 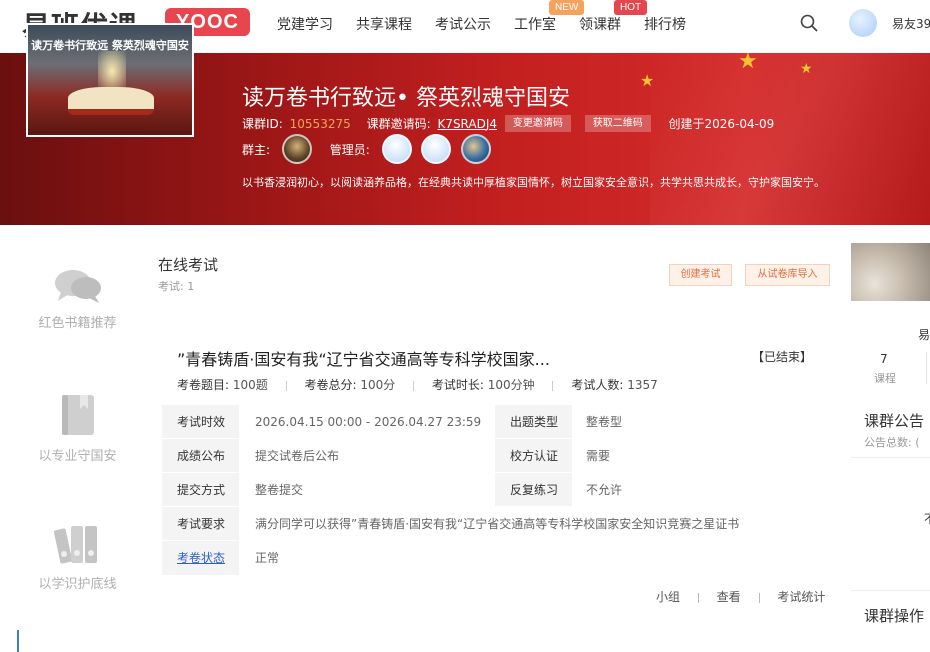 I want to click on new-badge: NEW, so click(x=567, y=7).